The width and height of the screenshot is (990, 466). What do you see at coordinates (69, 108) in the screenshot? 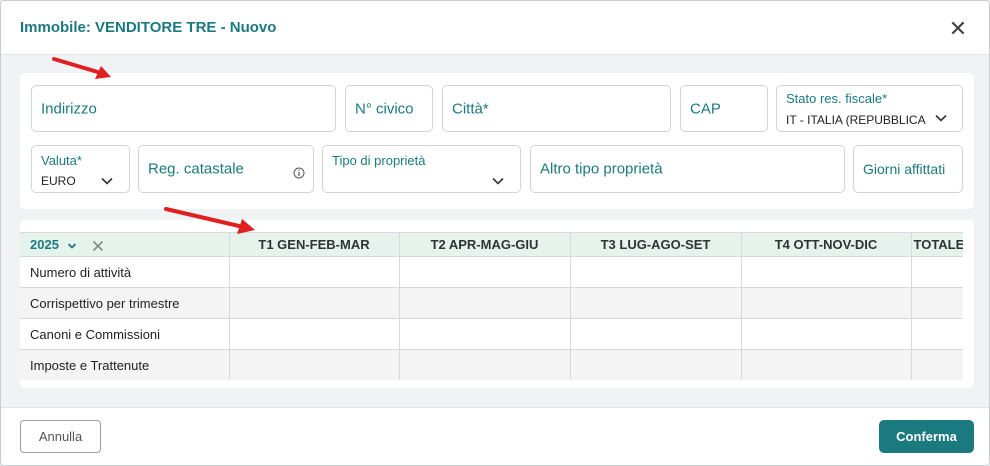
I see `indirizzo-label: Indirizzo` at bounding box center [69, 108].